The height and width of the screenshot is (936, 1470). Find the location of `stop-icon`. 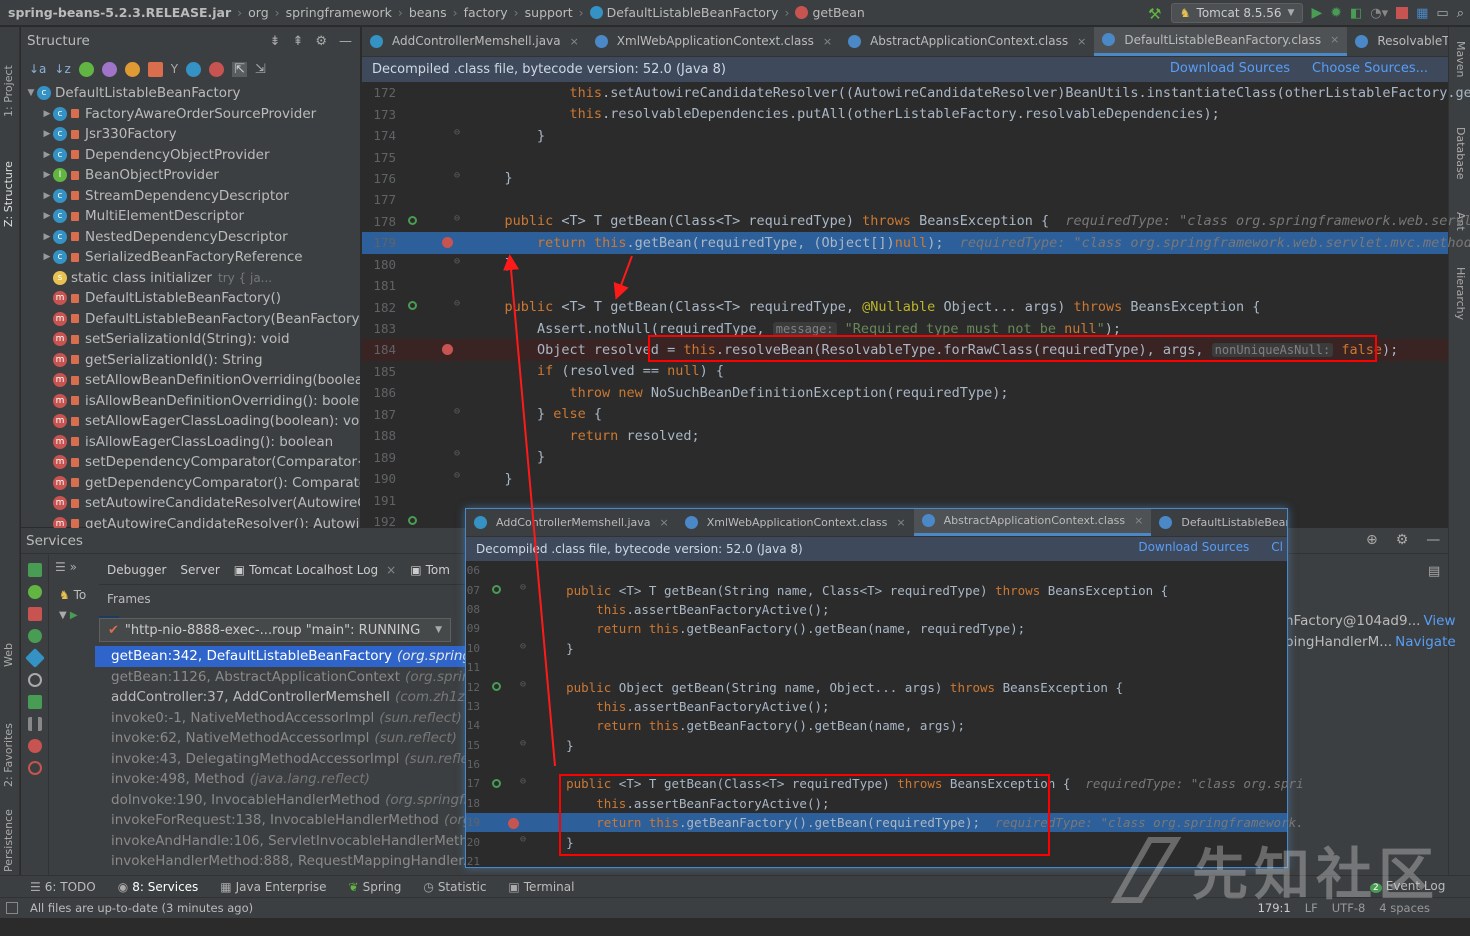

stop-icon is located at coordinates (35, 614).